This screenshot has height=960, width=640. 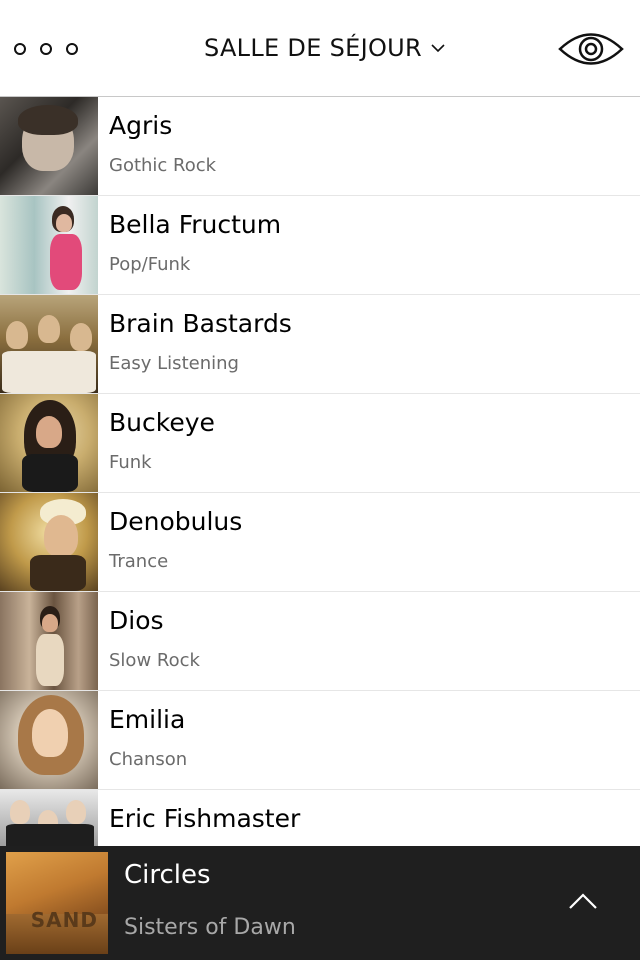 What do you see at coordinates (174, 363) in the screenshot?
I see `artist-genre: Easy Listening` at bounding box center [174, 363].